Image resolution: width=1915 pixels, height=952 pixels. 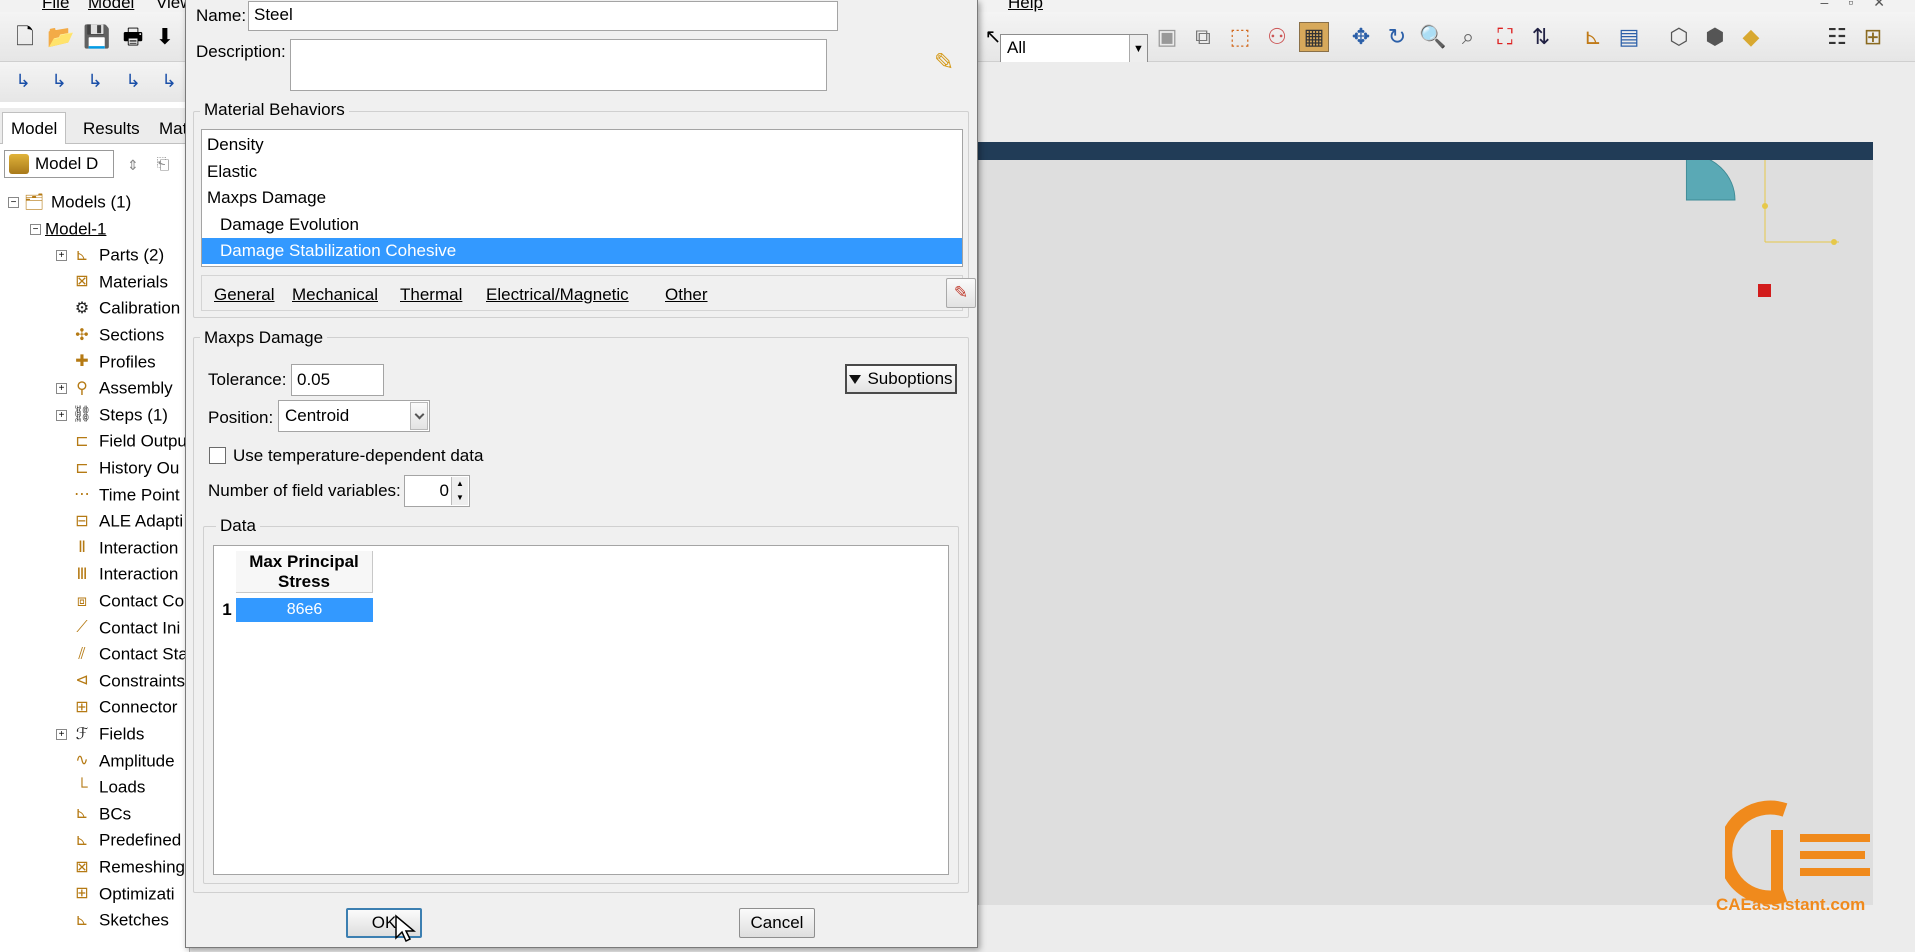 I want to click on tree-item: ⫽ Contact Sta, so click(x=121, y=655).